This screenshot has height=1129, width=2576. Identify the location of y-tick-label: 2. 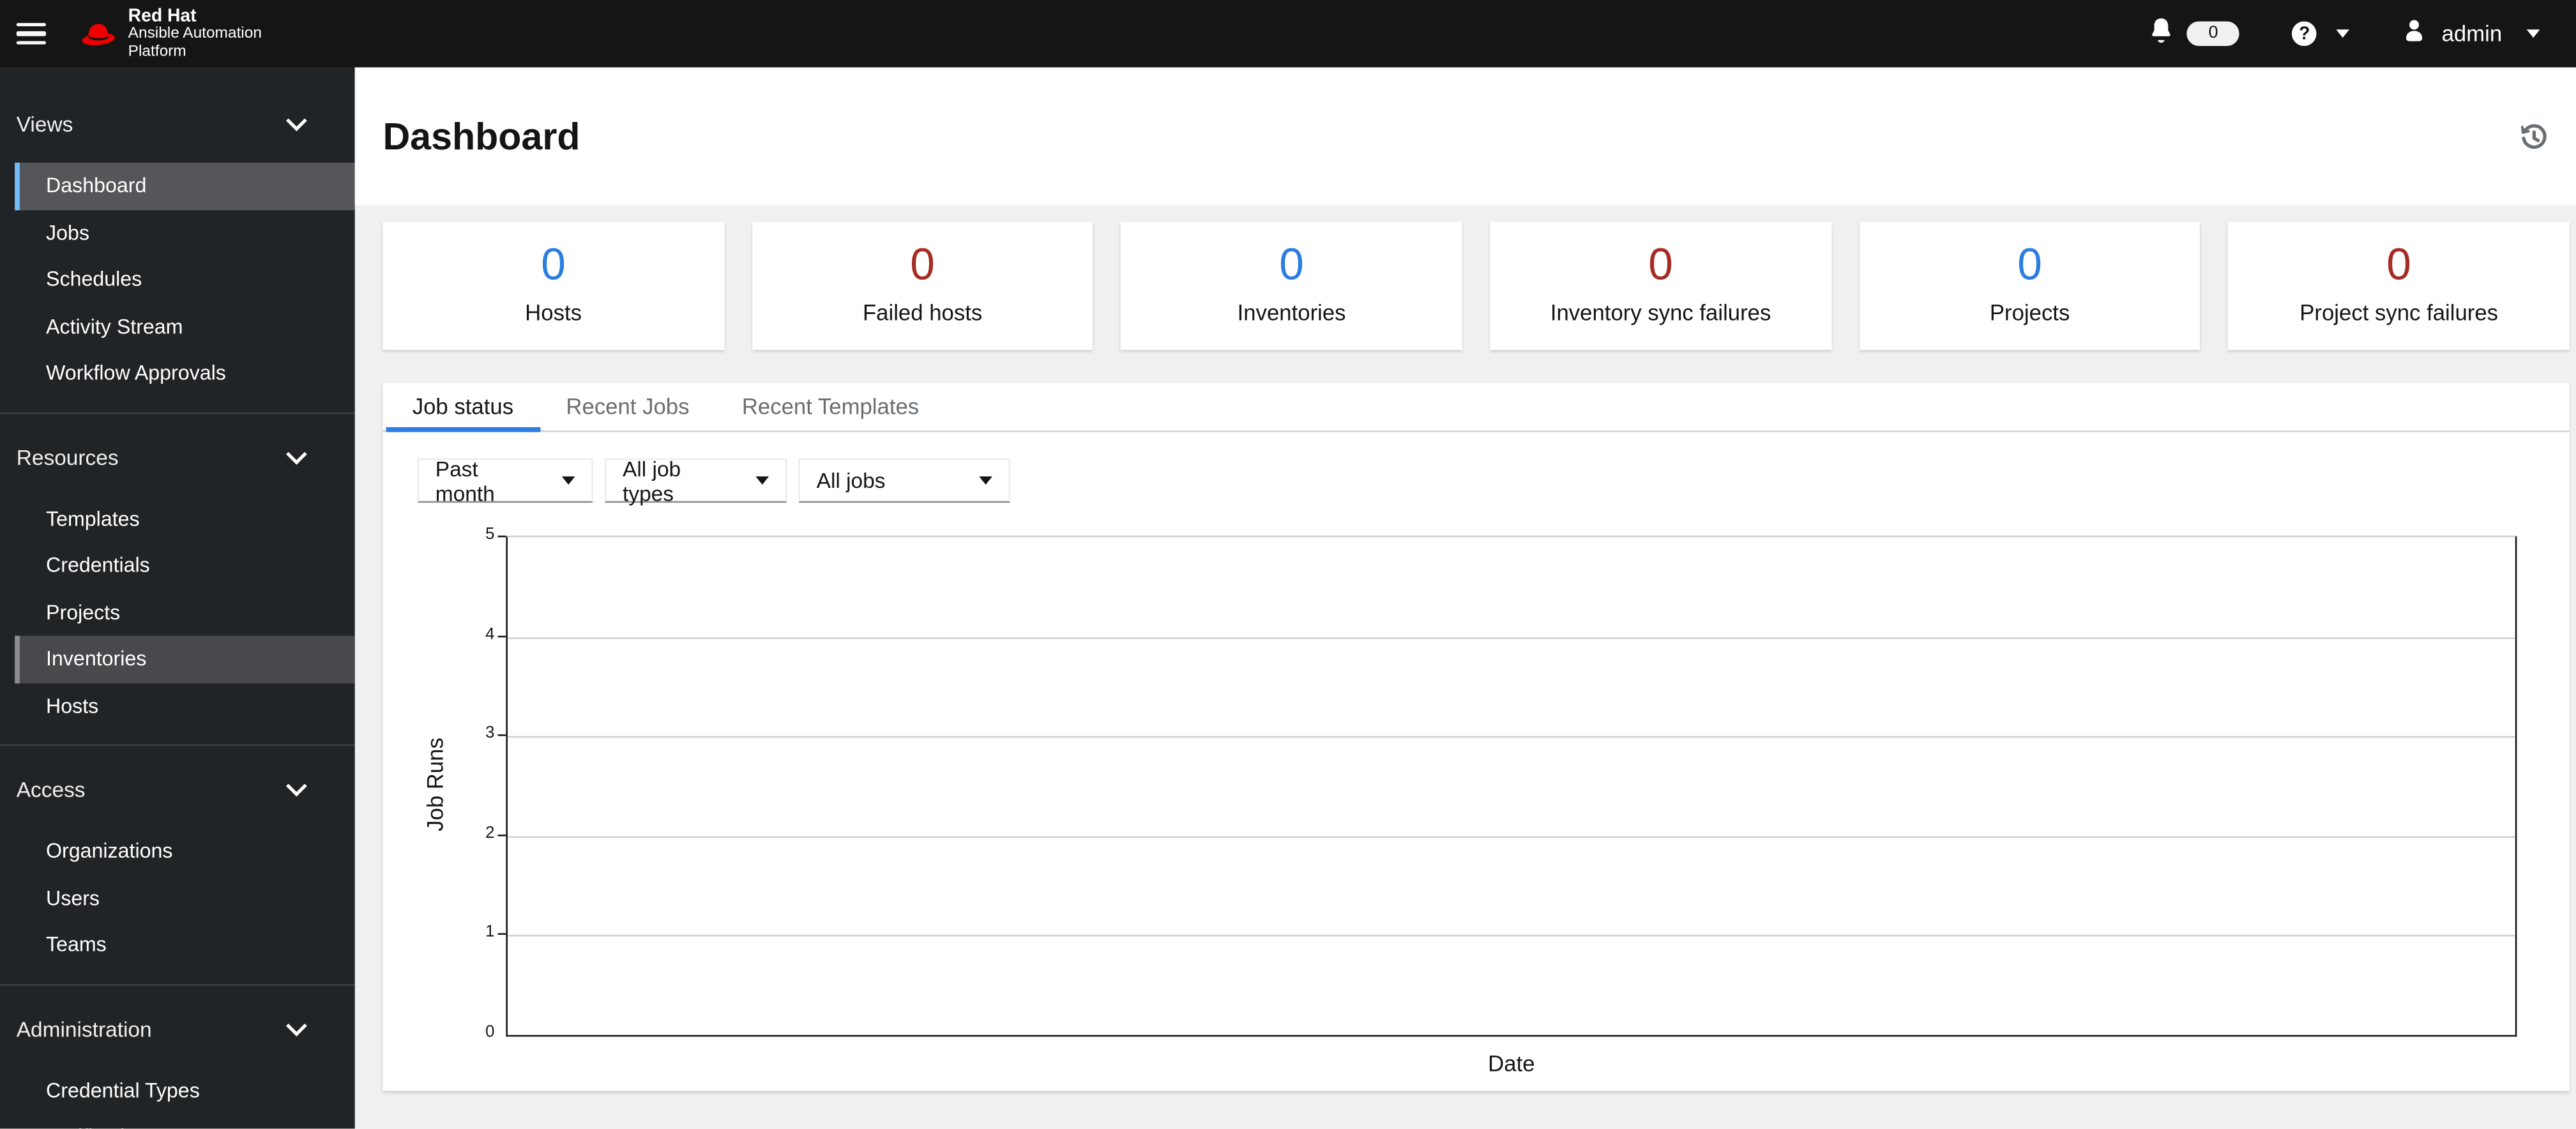
(490, 833).